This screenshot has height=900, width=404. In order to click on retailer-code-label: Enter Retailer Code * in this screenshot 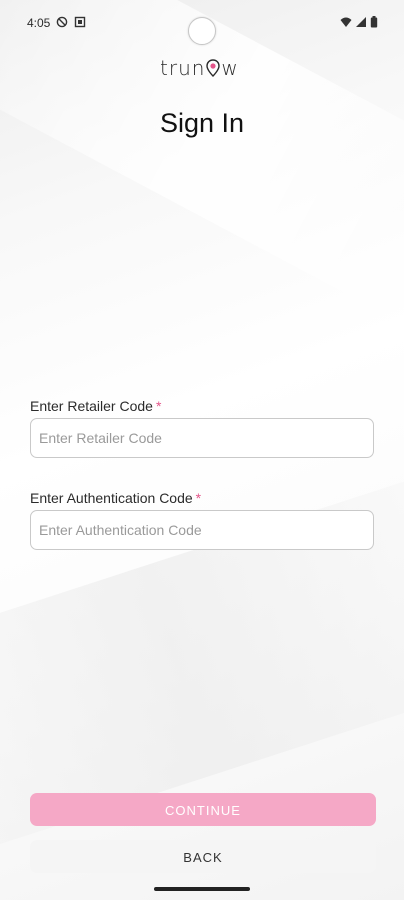, I will do `click(95, 406)`.